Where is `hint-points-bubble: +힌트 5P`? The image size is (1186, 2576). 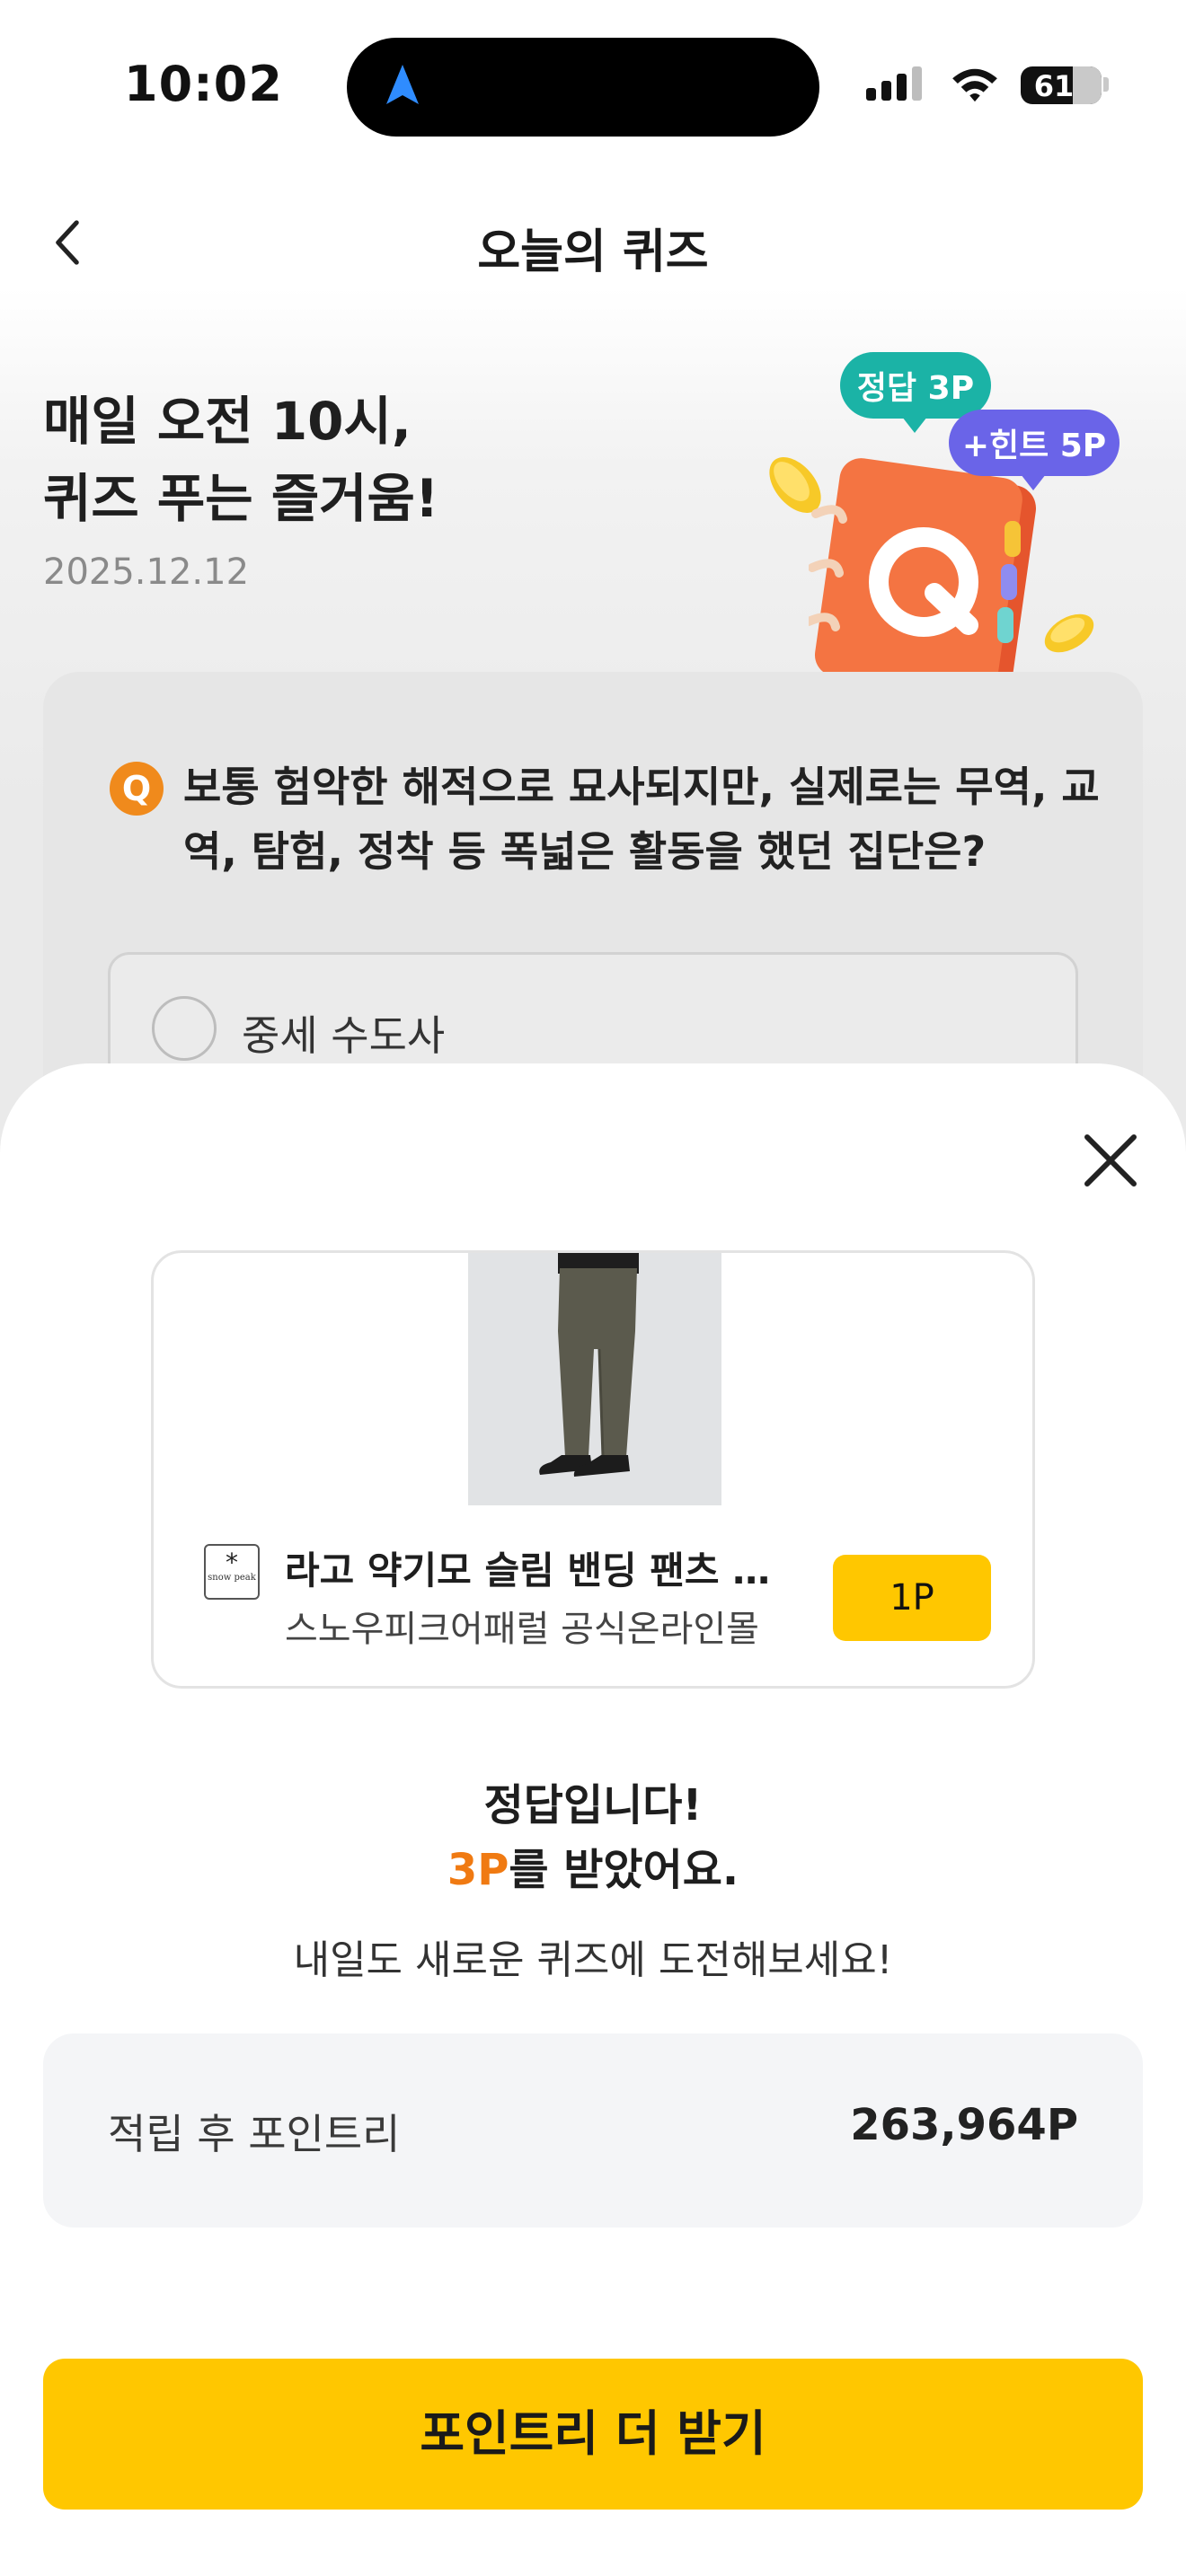
hint-points-bubble: +힌트 5P is located at coordinates (1034, 443).